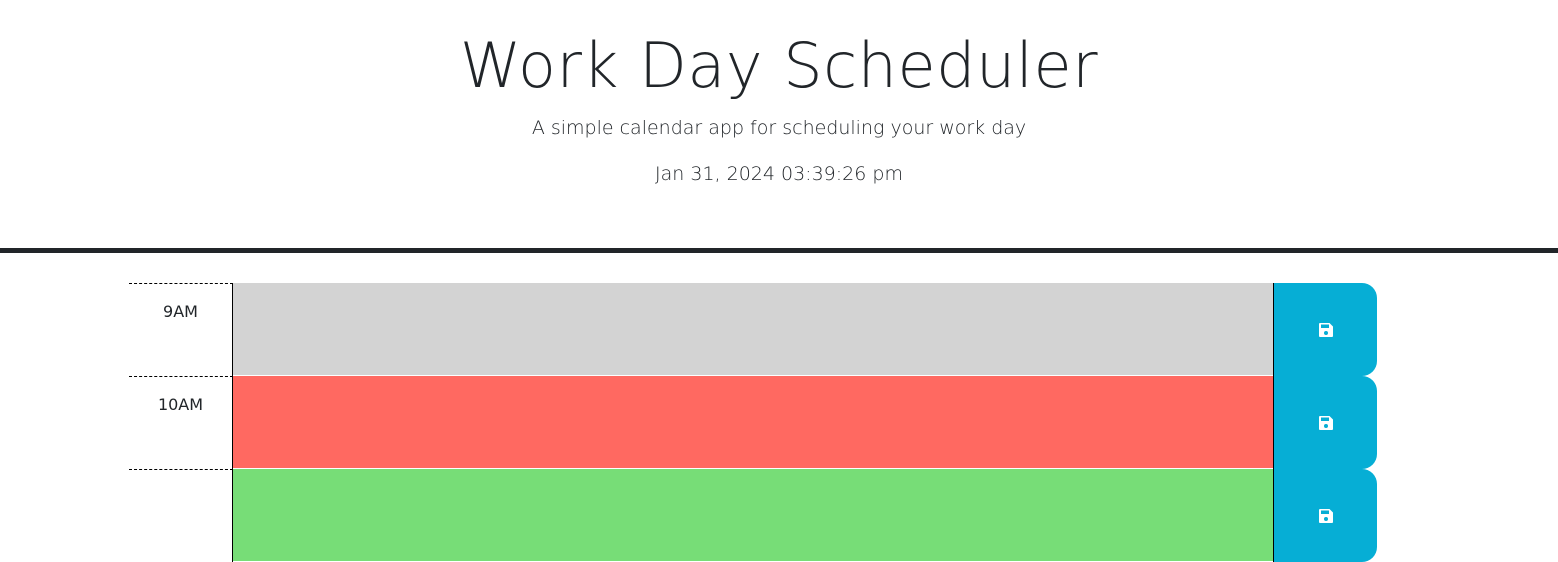  I want to click on hour-label: 10AM, so click(181, 422).